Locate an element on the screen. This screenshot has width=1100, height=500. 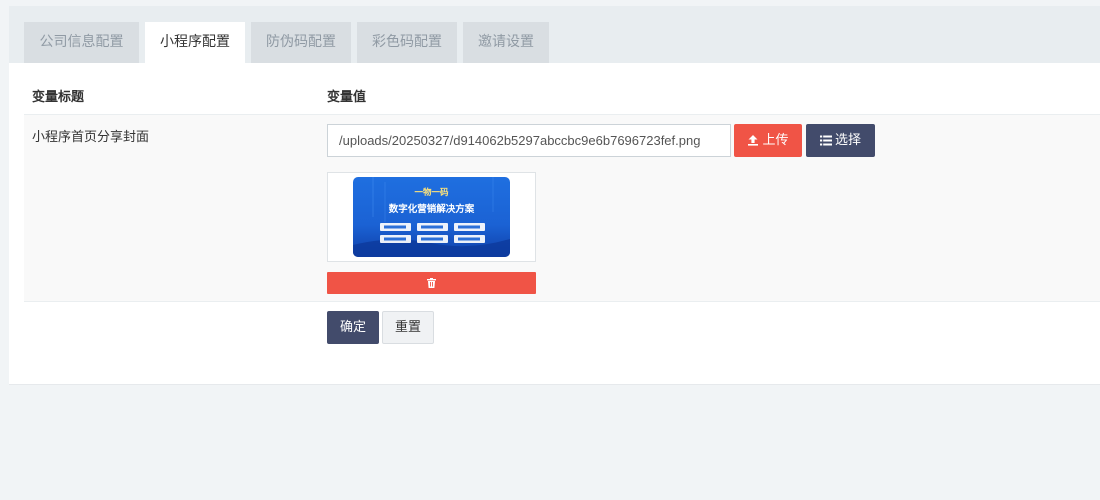
upload-button-label: 上传 is located at coordinates (775, 140).